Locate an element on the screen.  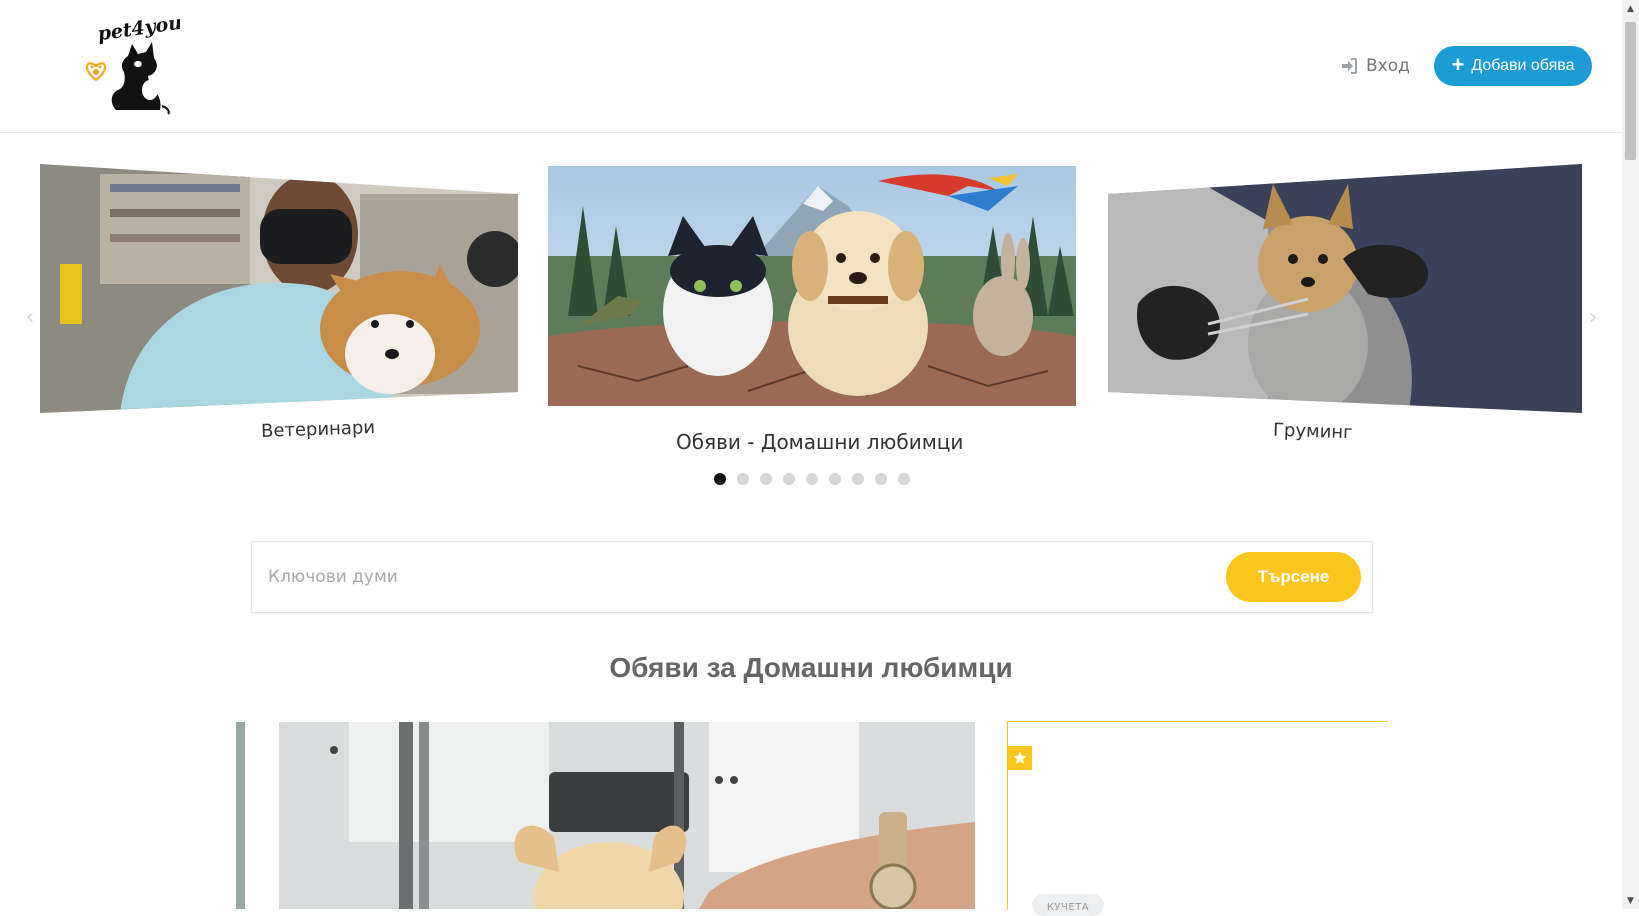
chevron-right-icon: › is located at coordinates (1593, 317).